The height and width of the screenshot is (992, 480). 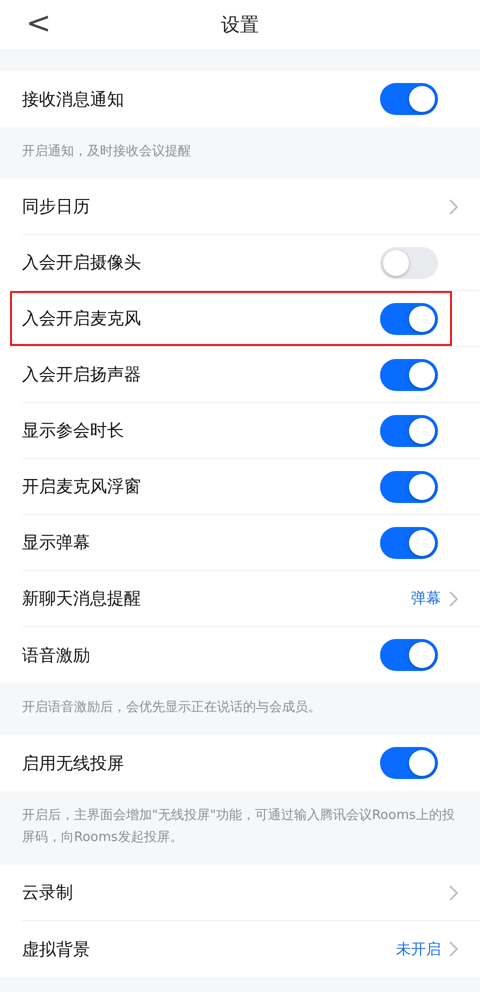 I want to click on setting-label: 云录制, so click(x=48, y=893).